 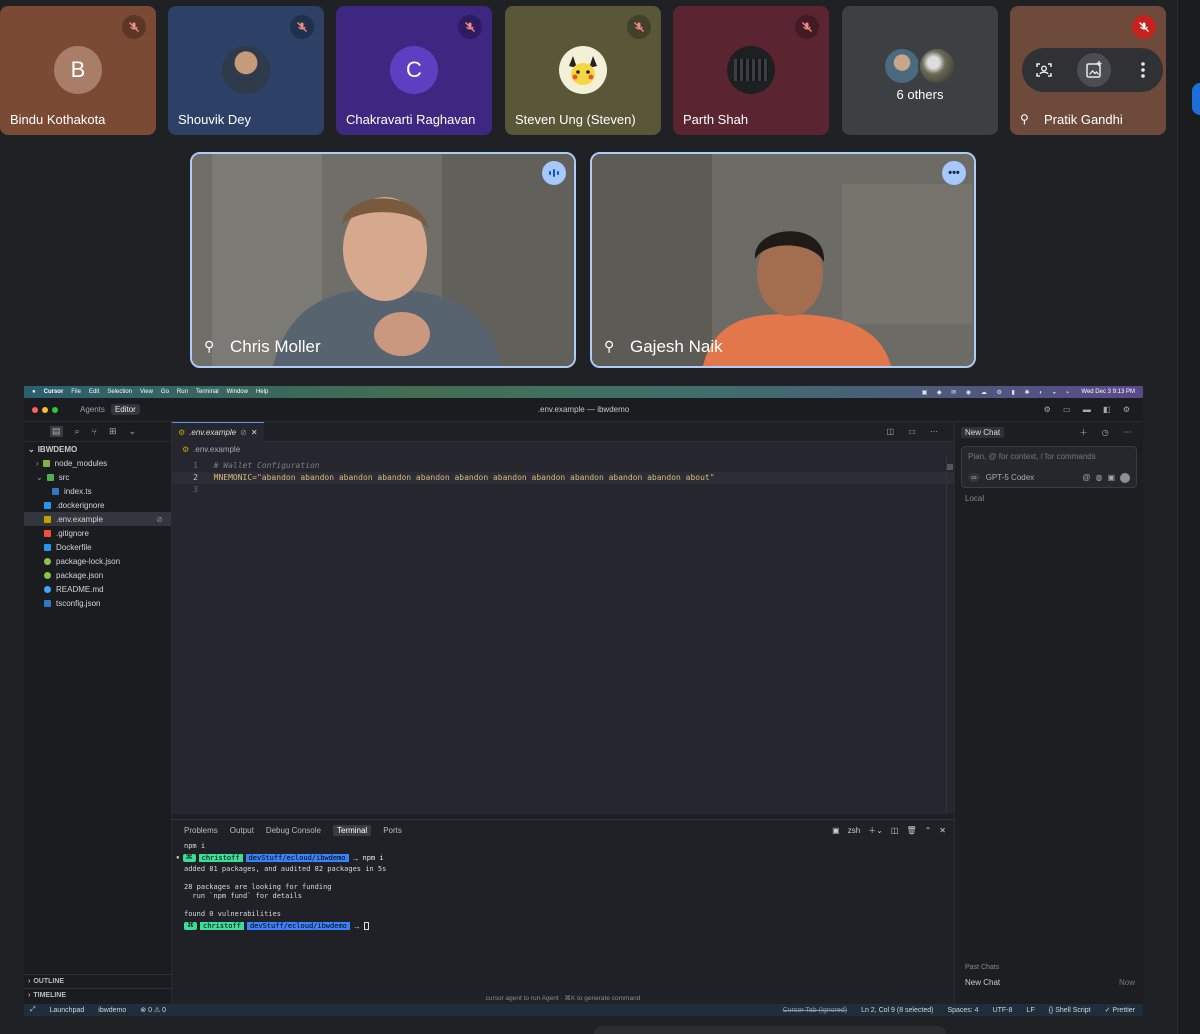 I want to click on tree-item: ⌄ src, so click(x=97, y=477).